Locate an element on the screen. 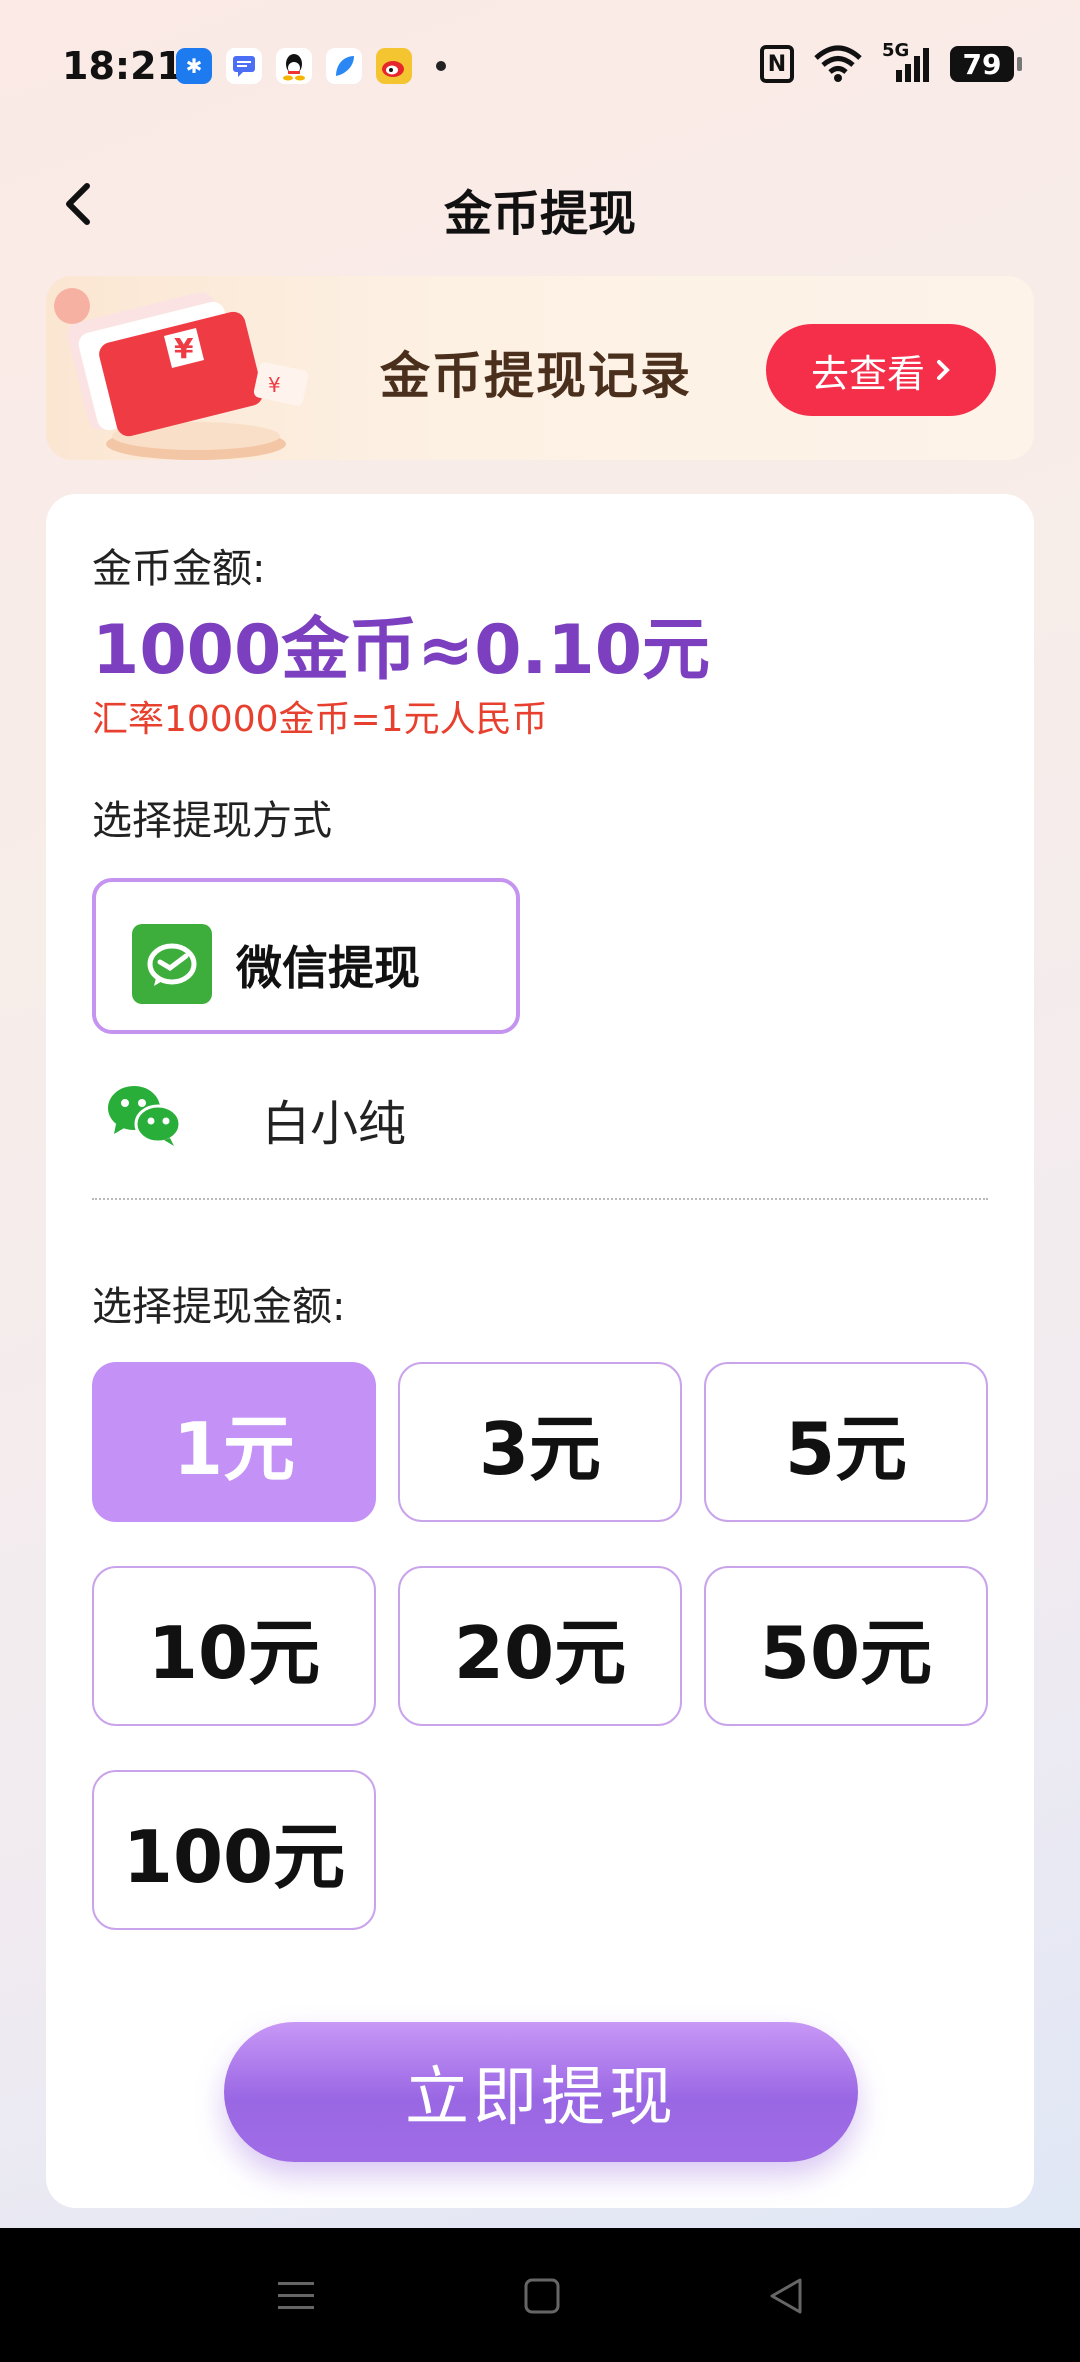 The width and height of the screenshot is (1080, 2362). wechat-option-label: 微信提现 is located at coordinates (328, 968).